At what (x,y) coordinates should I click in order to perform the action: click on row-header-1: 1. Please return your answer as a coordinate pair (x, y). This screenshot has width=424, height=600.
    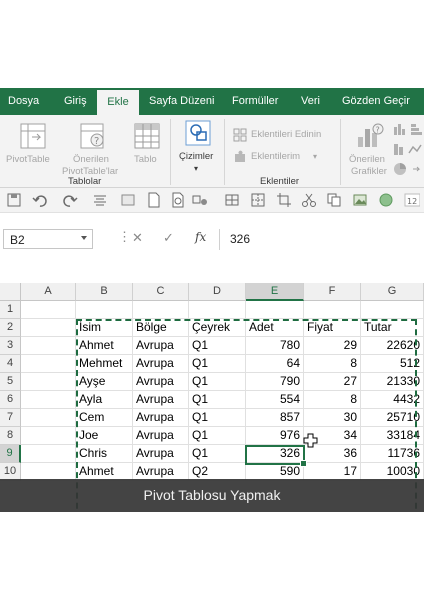
    Looking at the image, I should click on (10, 310).